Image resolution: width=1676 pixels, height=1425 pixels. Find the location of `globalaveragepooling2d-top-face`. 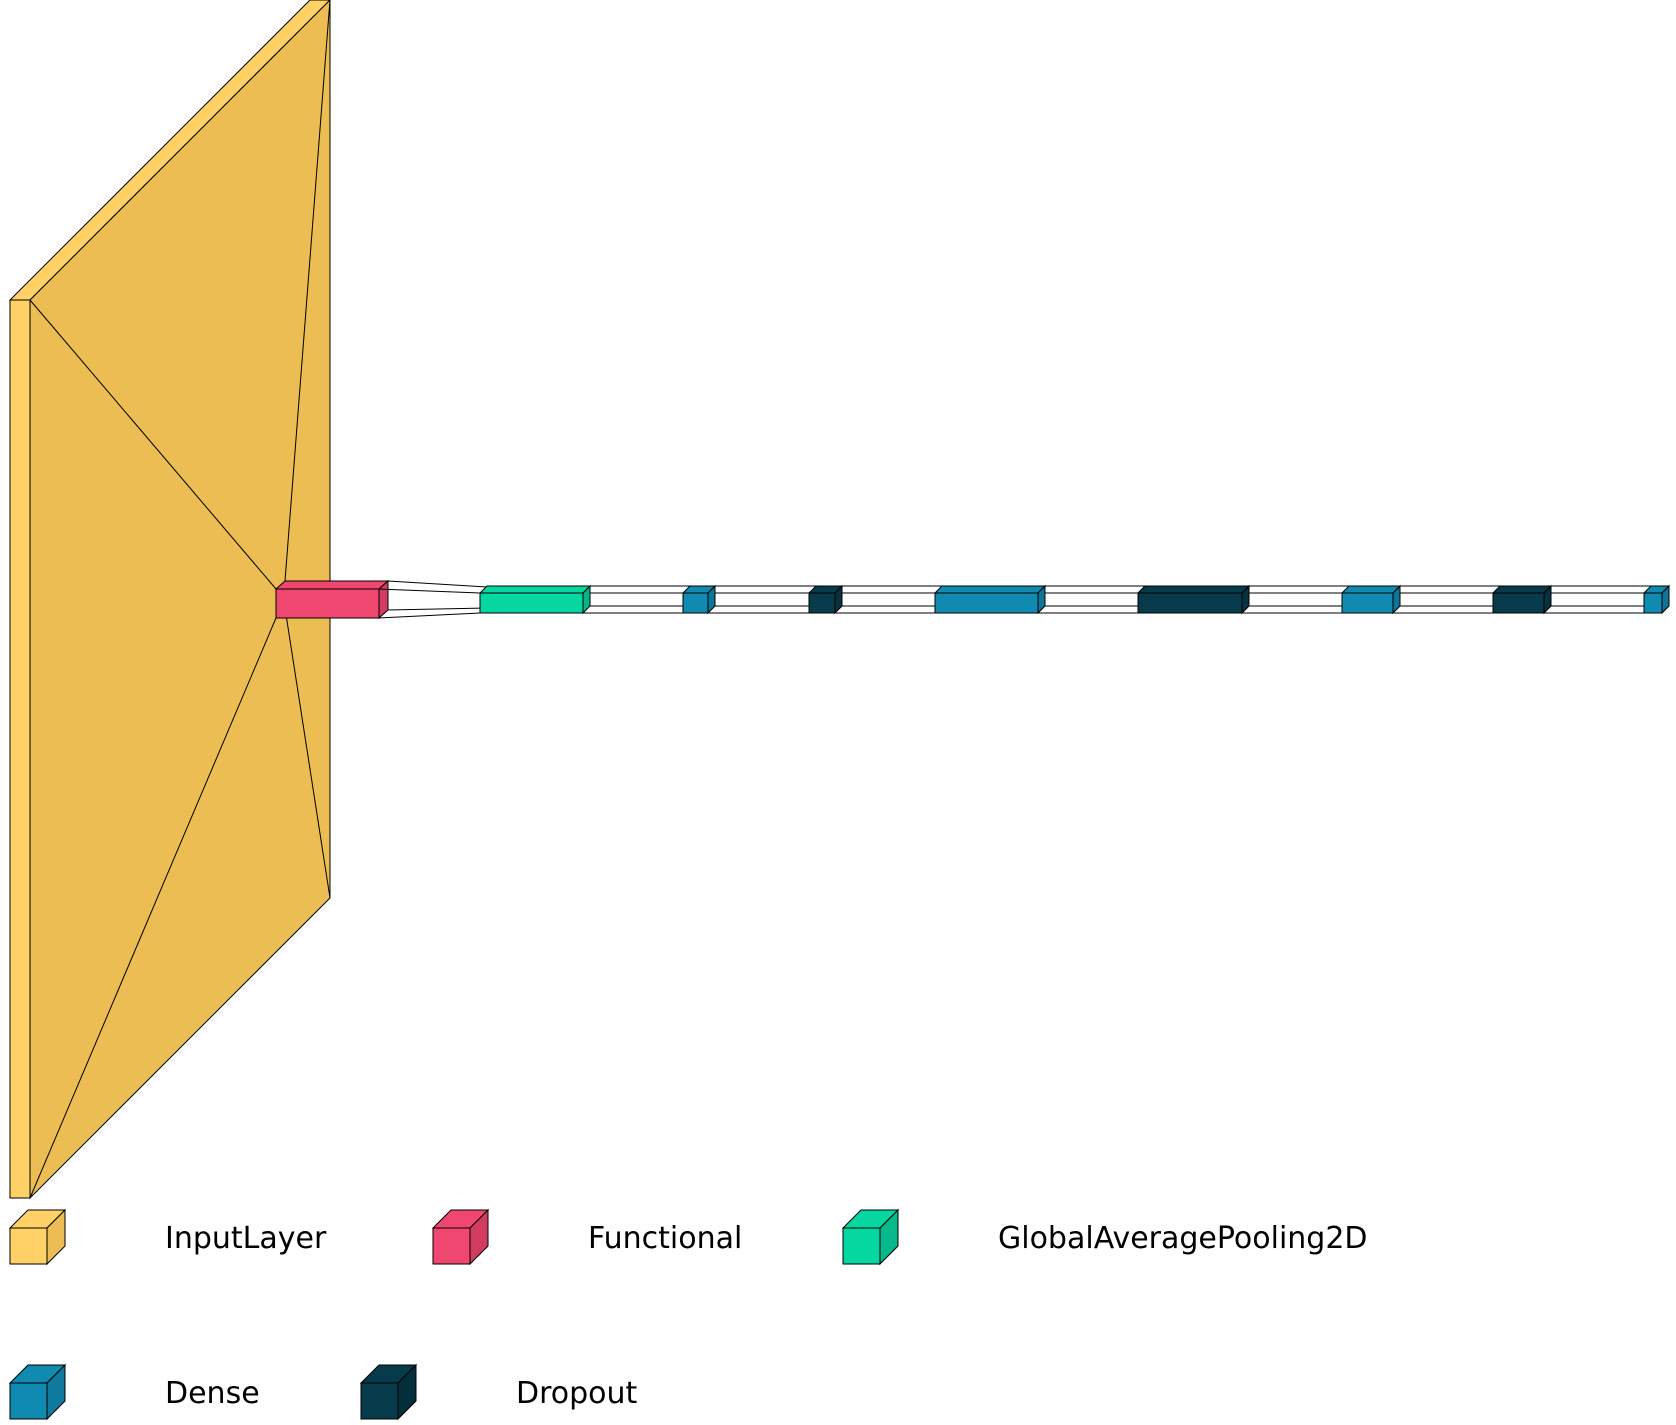

globalaveragepooling2d-top-face is located at coordinates (535, 589).